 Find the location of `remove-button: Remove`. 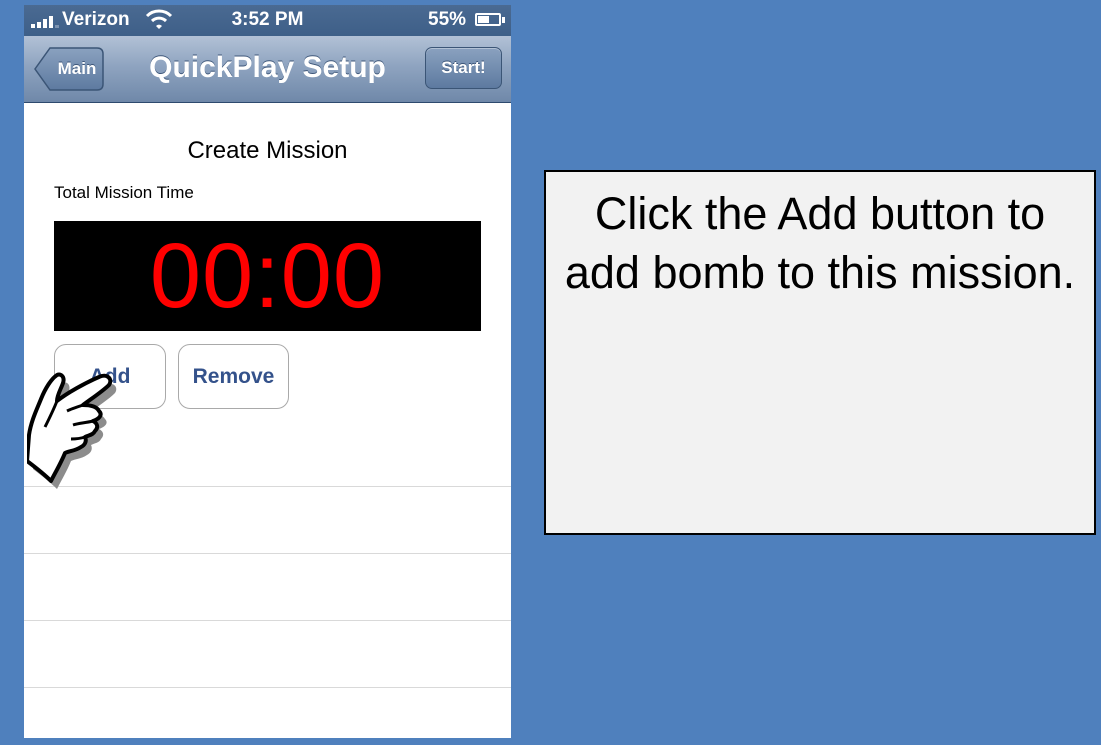

remove-button: Remove is located at coordinates (233, 376).